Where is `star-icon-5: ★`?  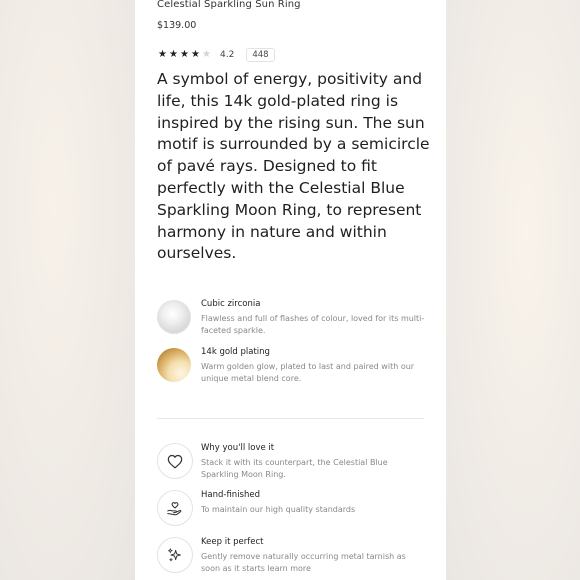
star-icon-5: ★ is located at coordinates (206, 54).